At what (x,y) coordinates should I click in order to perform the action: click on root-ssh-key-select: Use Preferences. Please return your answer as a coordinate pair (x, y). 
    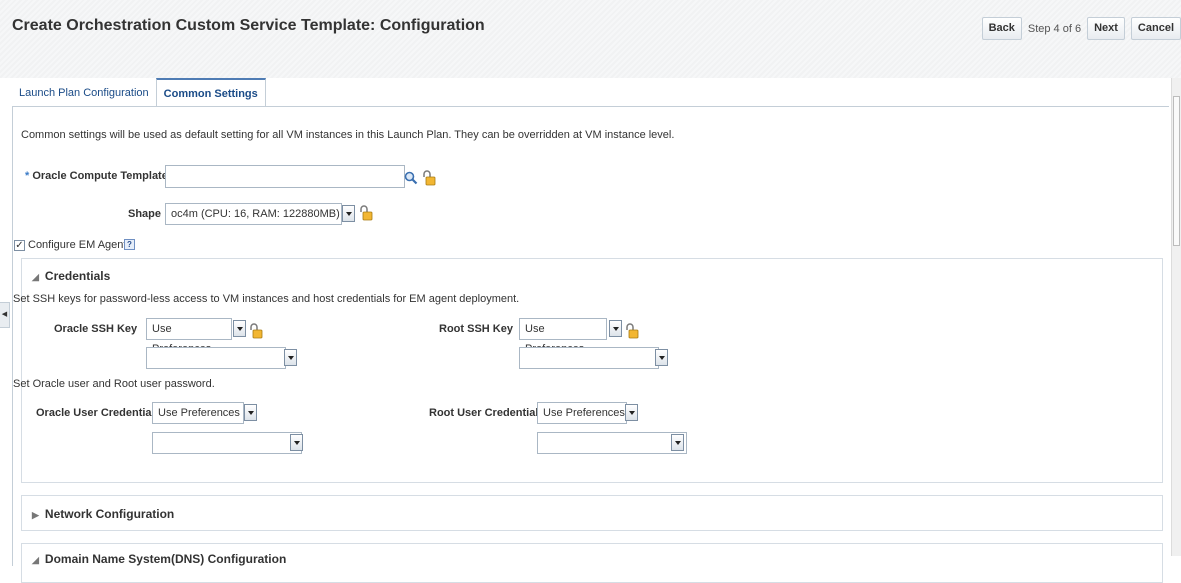
    Looking at the image, I should click on (563, 336).